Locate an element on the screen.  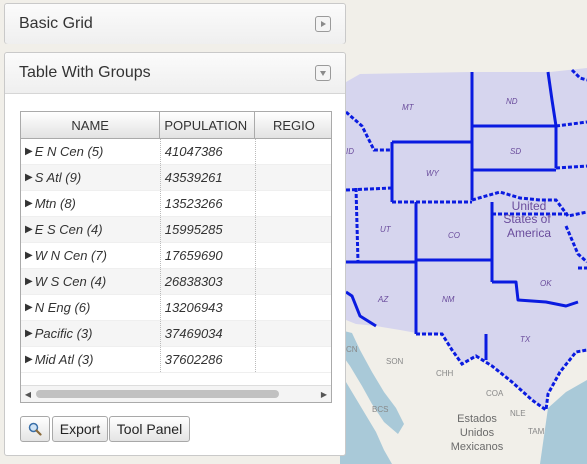
scrollbar-thumb is located at coordinates (157, 394).